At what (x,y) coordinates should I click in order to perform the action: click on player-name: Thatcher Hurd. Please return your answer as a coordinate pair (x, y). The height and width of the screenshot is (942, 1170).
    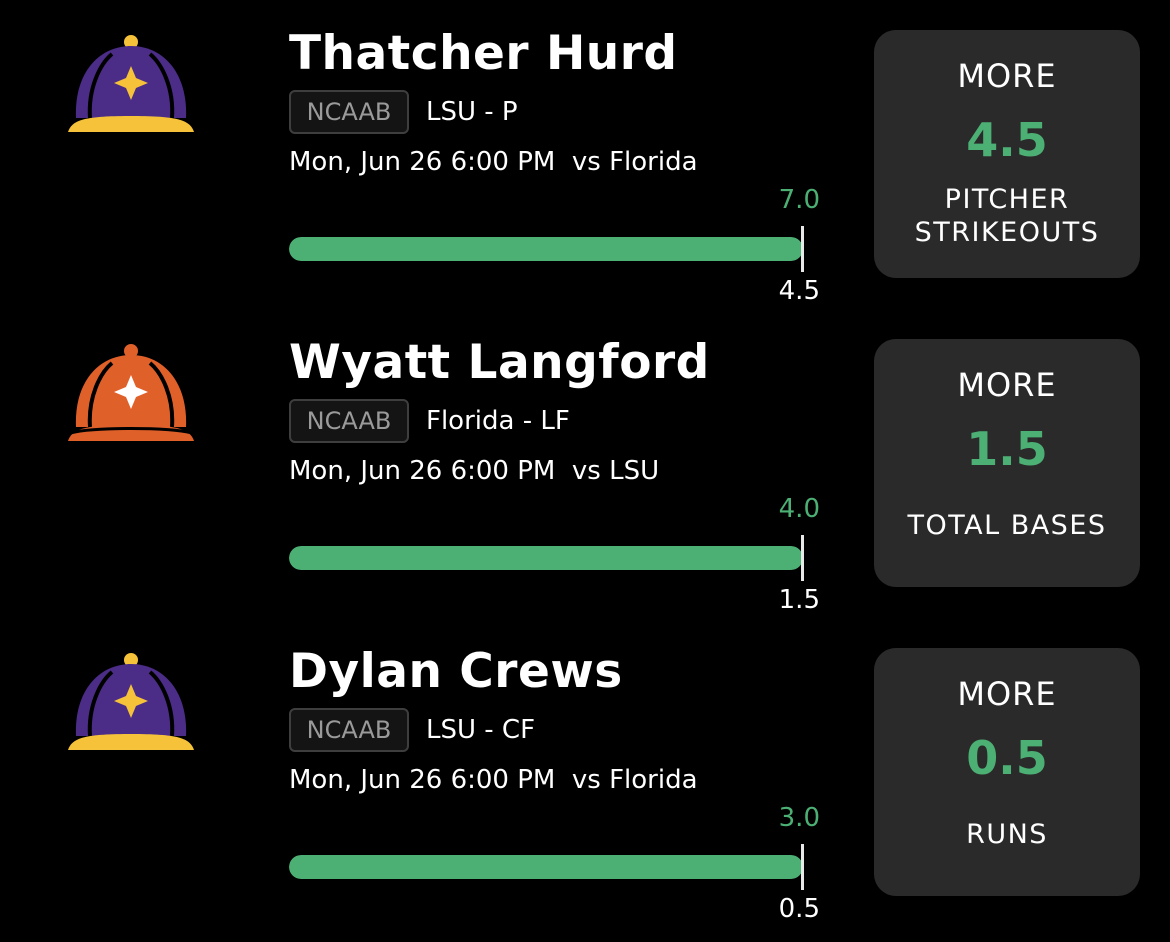
    Looking at the image, I should click on (483, 53).